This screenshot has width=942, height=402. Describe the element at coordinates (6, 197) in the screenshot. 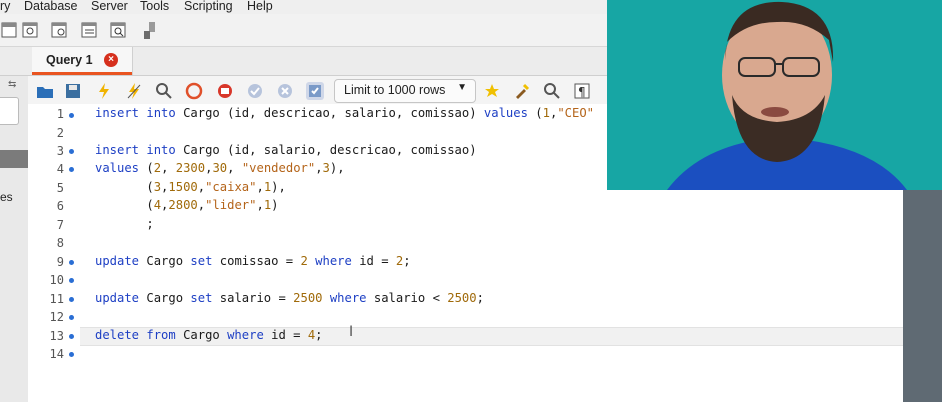

I see `navigator-partial-label: es` at that location.